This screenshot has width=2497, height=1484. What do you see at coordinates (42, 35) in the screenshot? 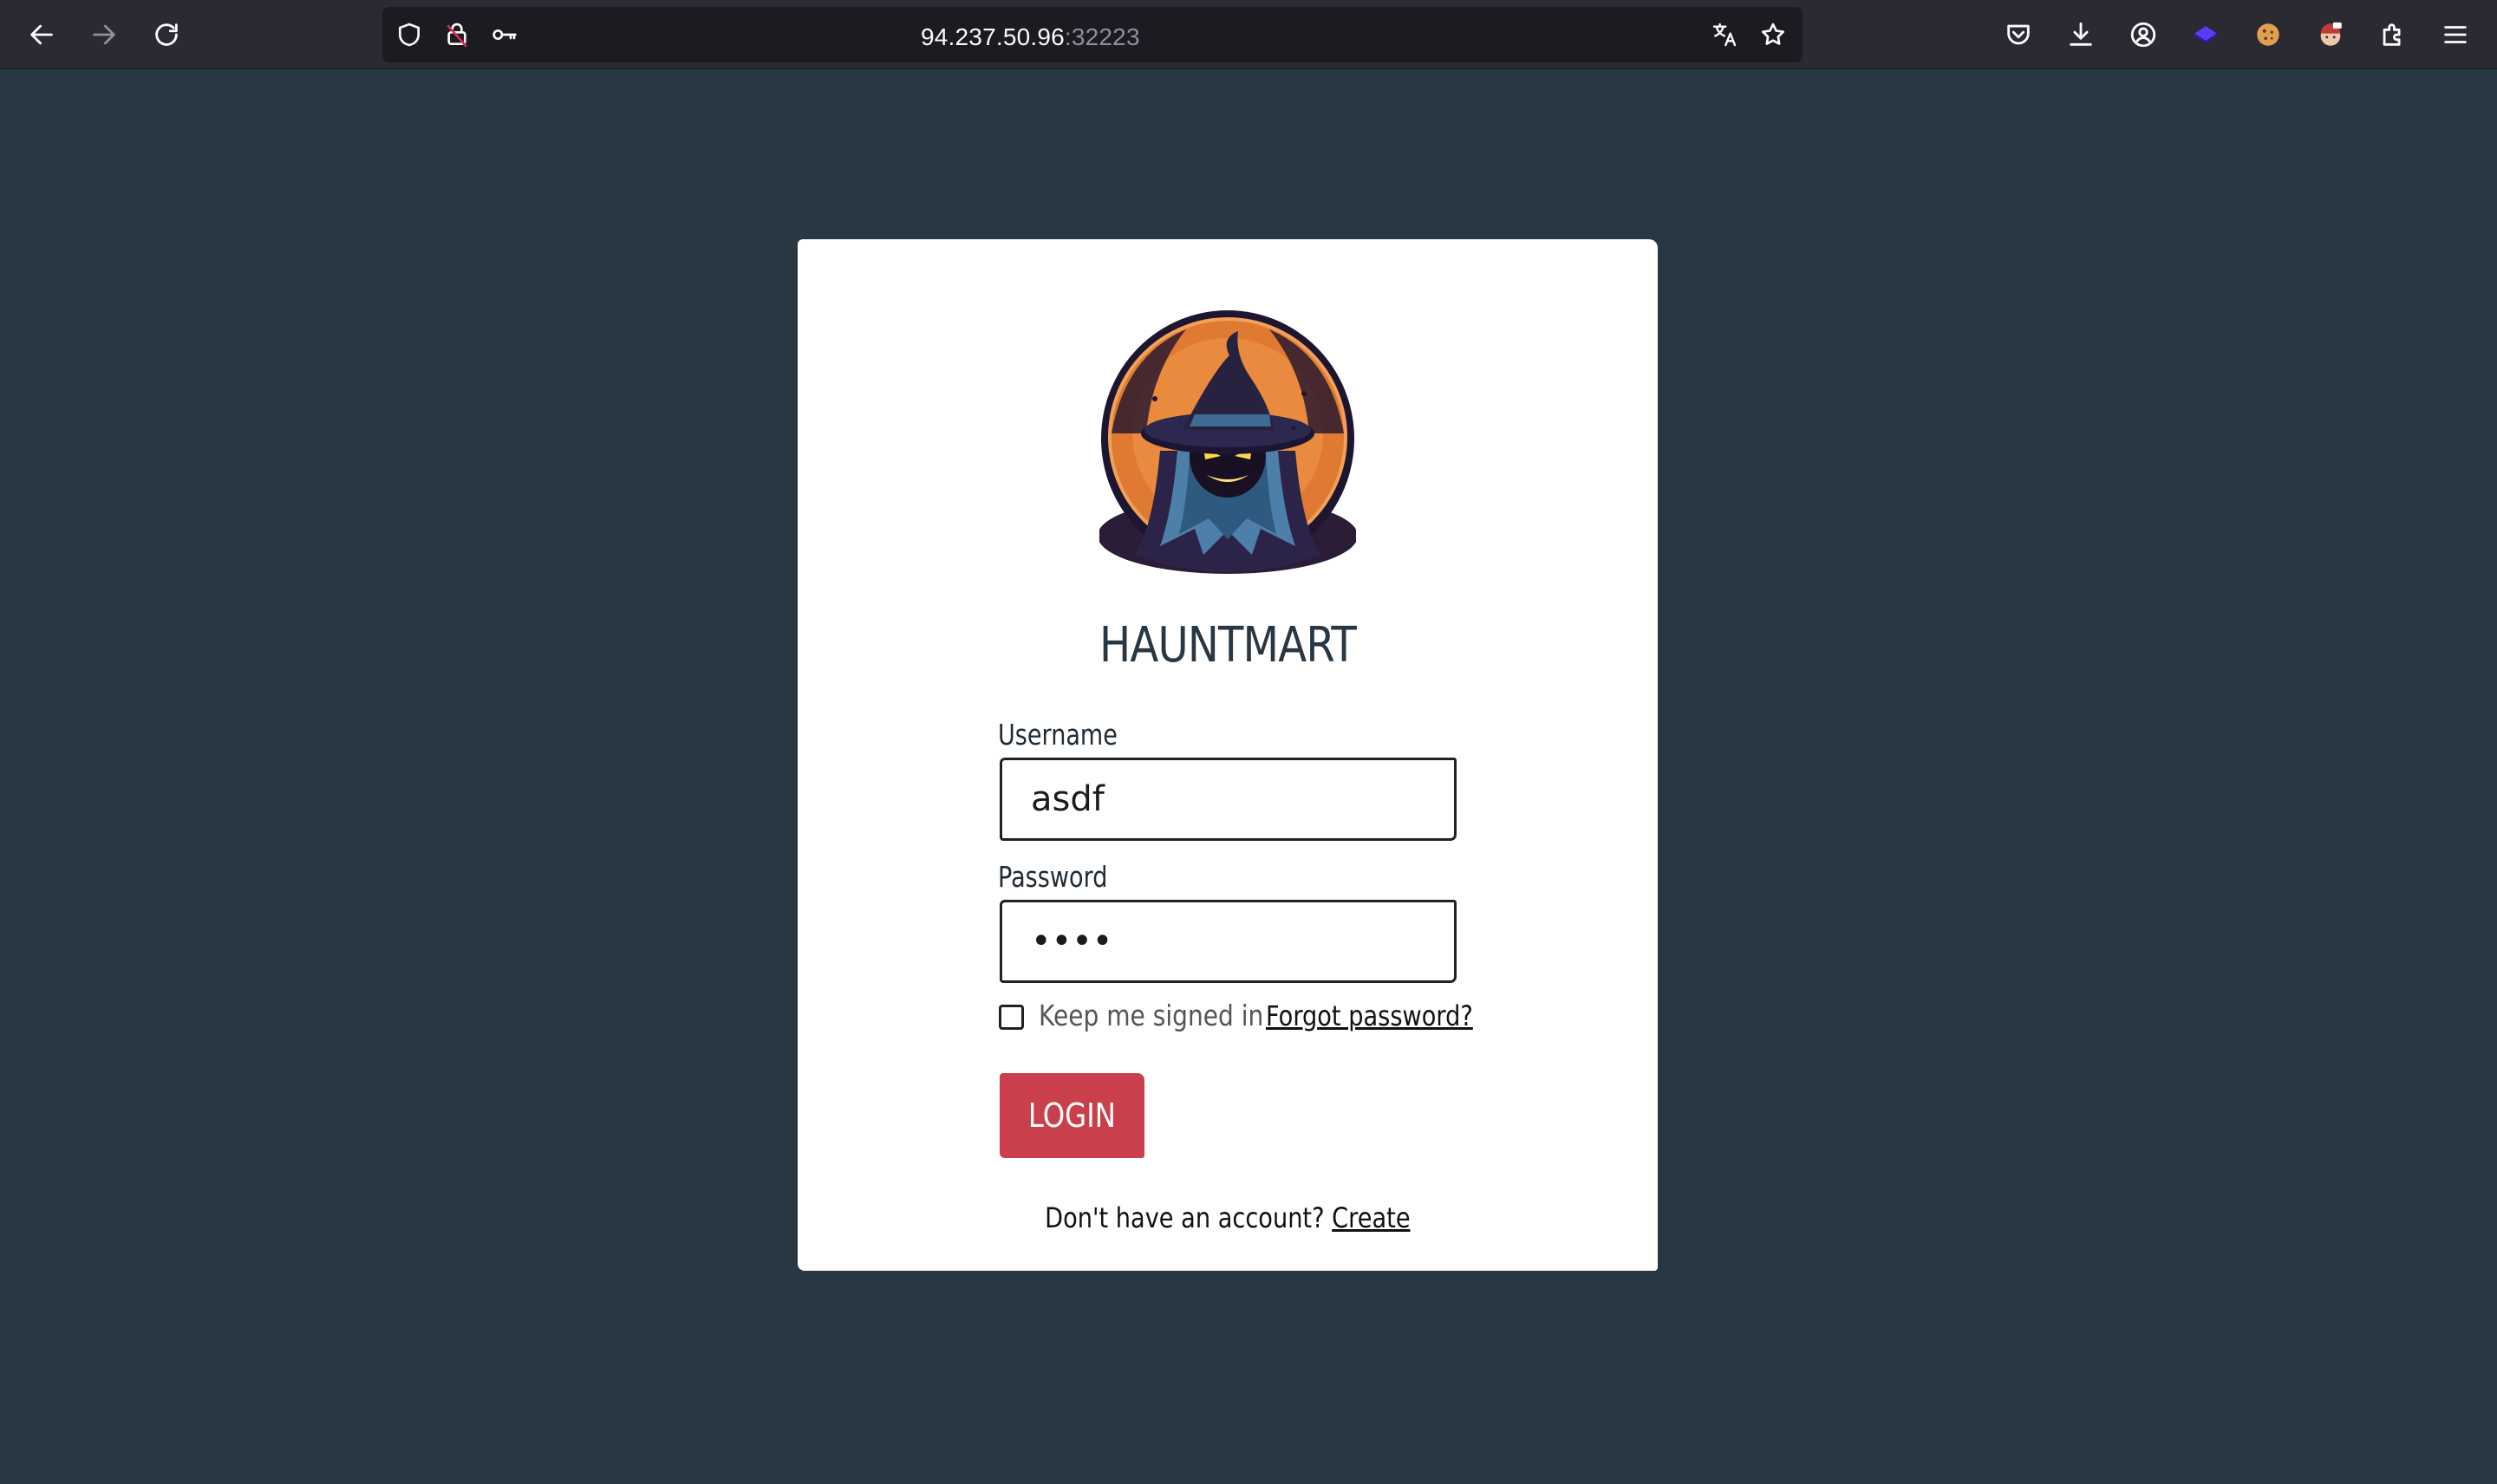
I see `back-arrow-icon` at bounding box center [42, 35].